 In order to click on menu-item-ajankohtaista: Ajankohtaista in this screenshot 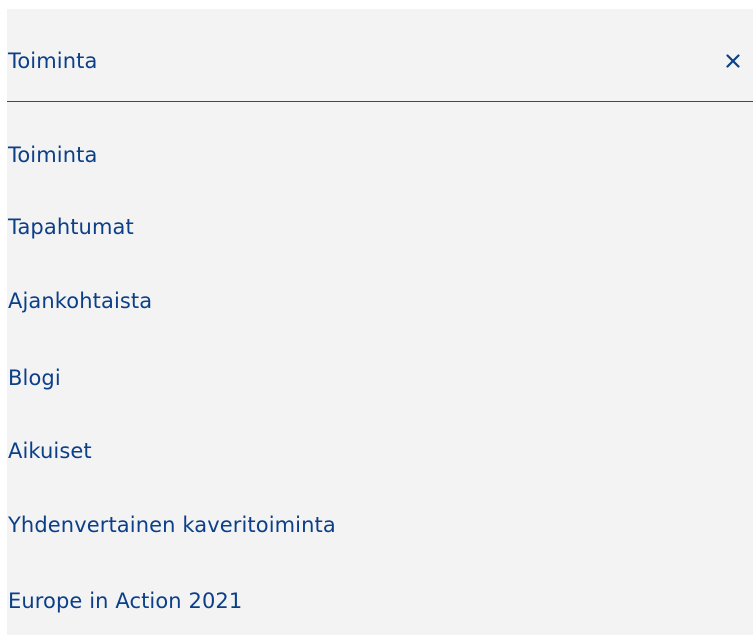, I will do `click(80, 301)`.